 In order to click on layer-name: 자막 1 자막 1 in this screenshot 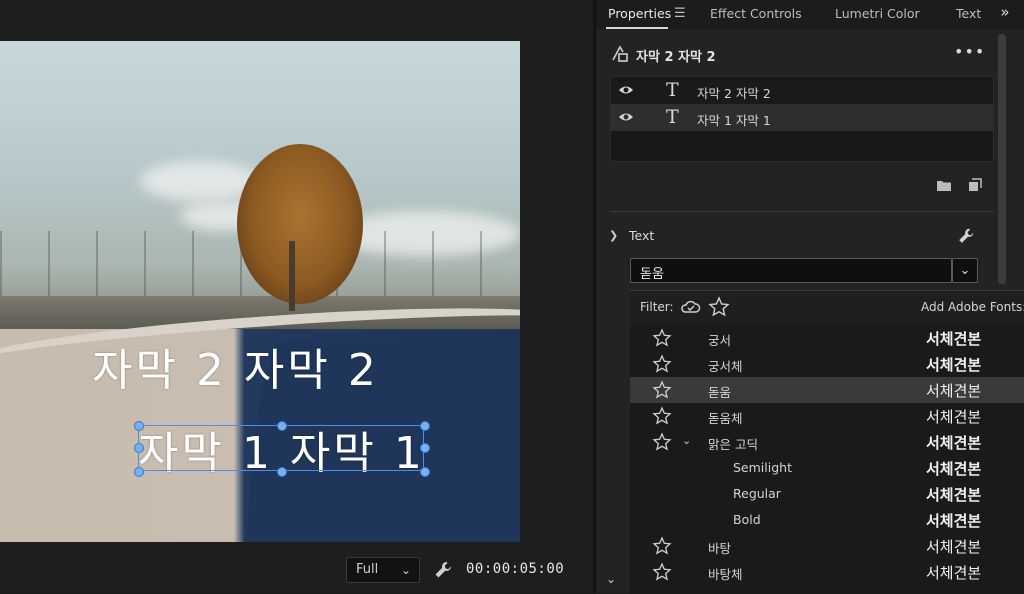, I will do `click(734, 120)`.